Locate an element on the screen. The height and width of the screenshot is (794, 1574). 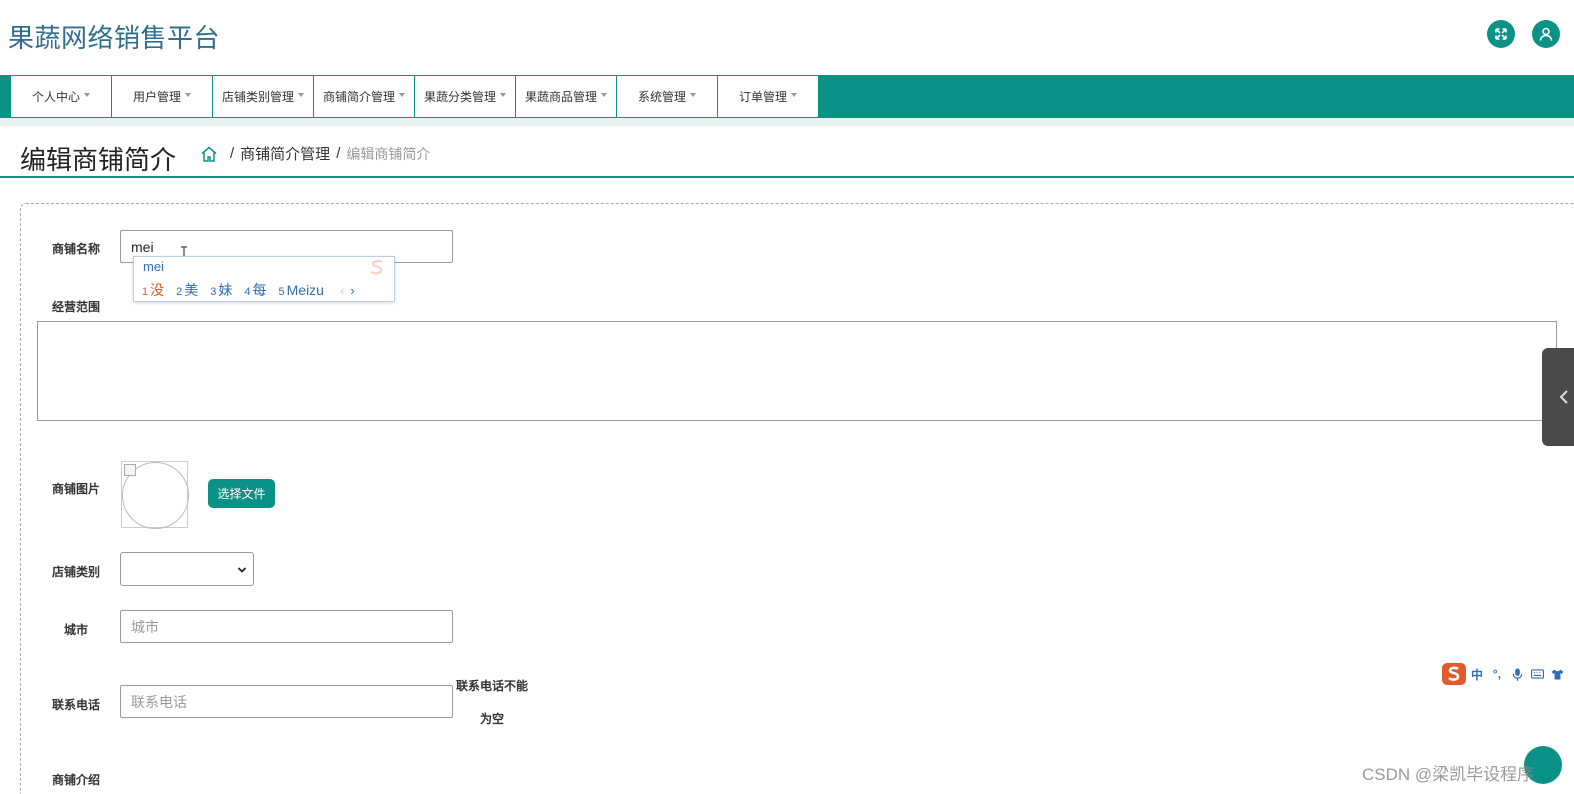
watermark-text: CSDN @梁凯毕设程序 is located at coordinates (1448, 774).